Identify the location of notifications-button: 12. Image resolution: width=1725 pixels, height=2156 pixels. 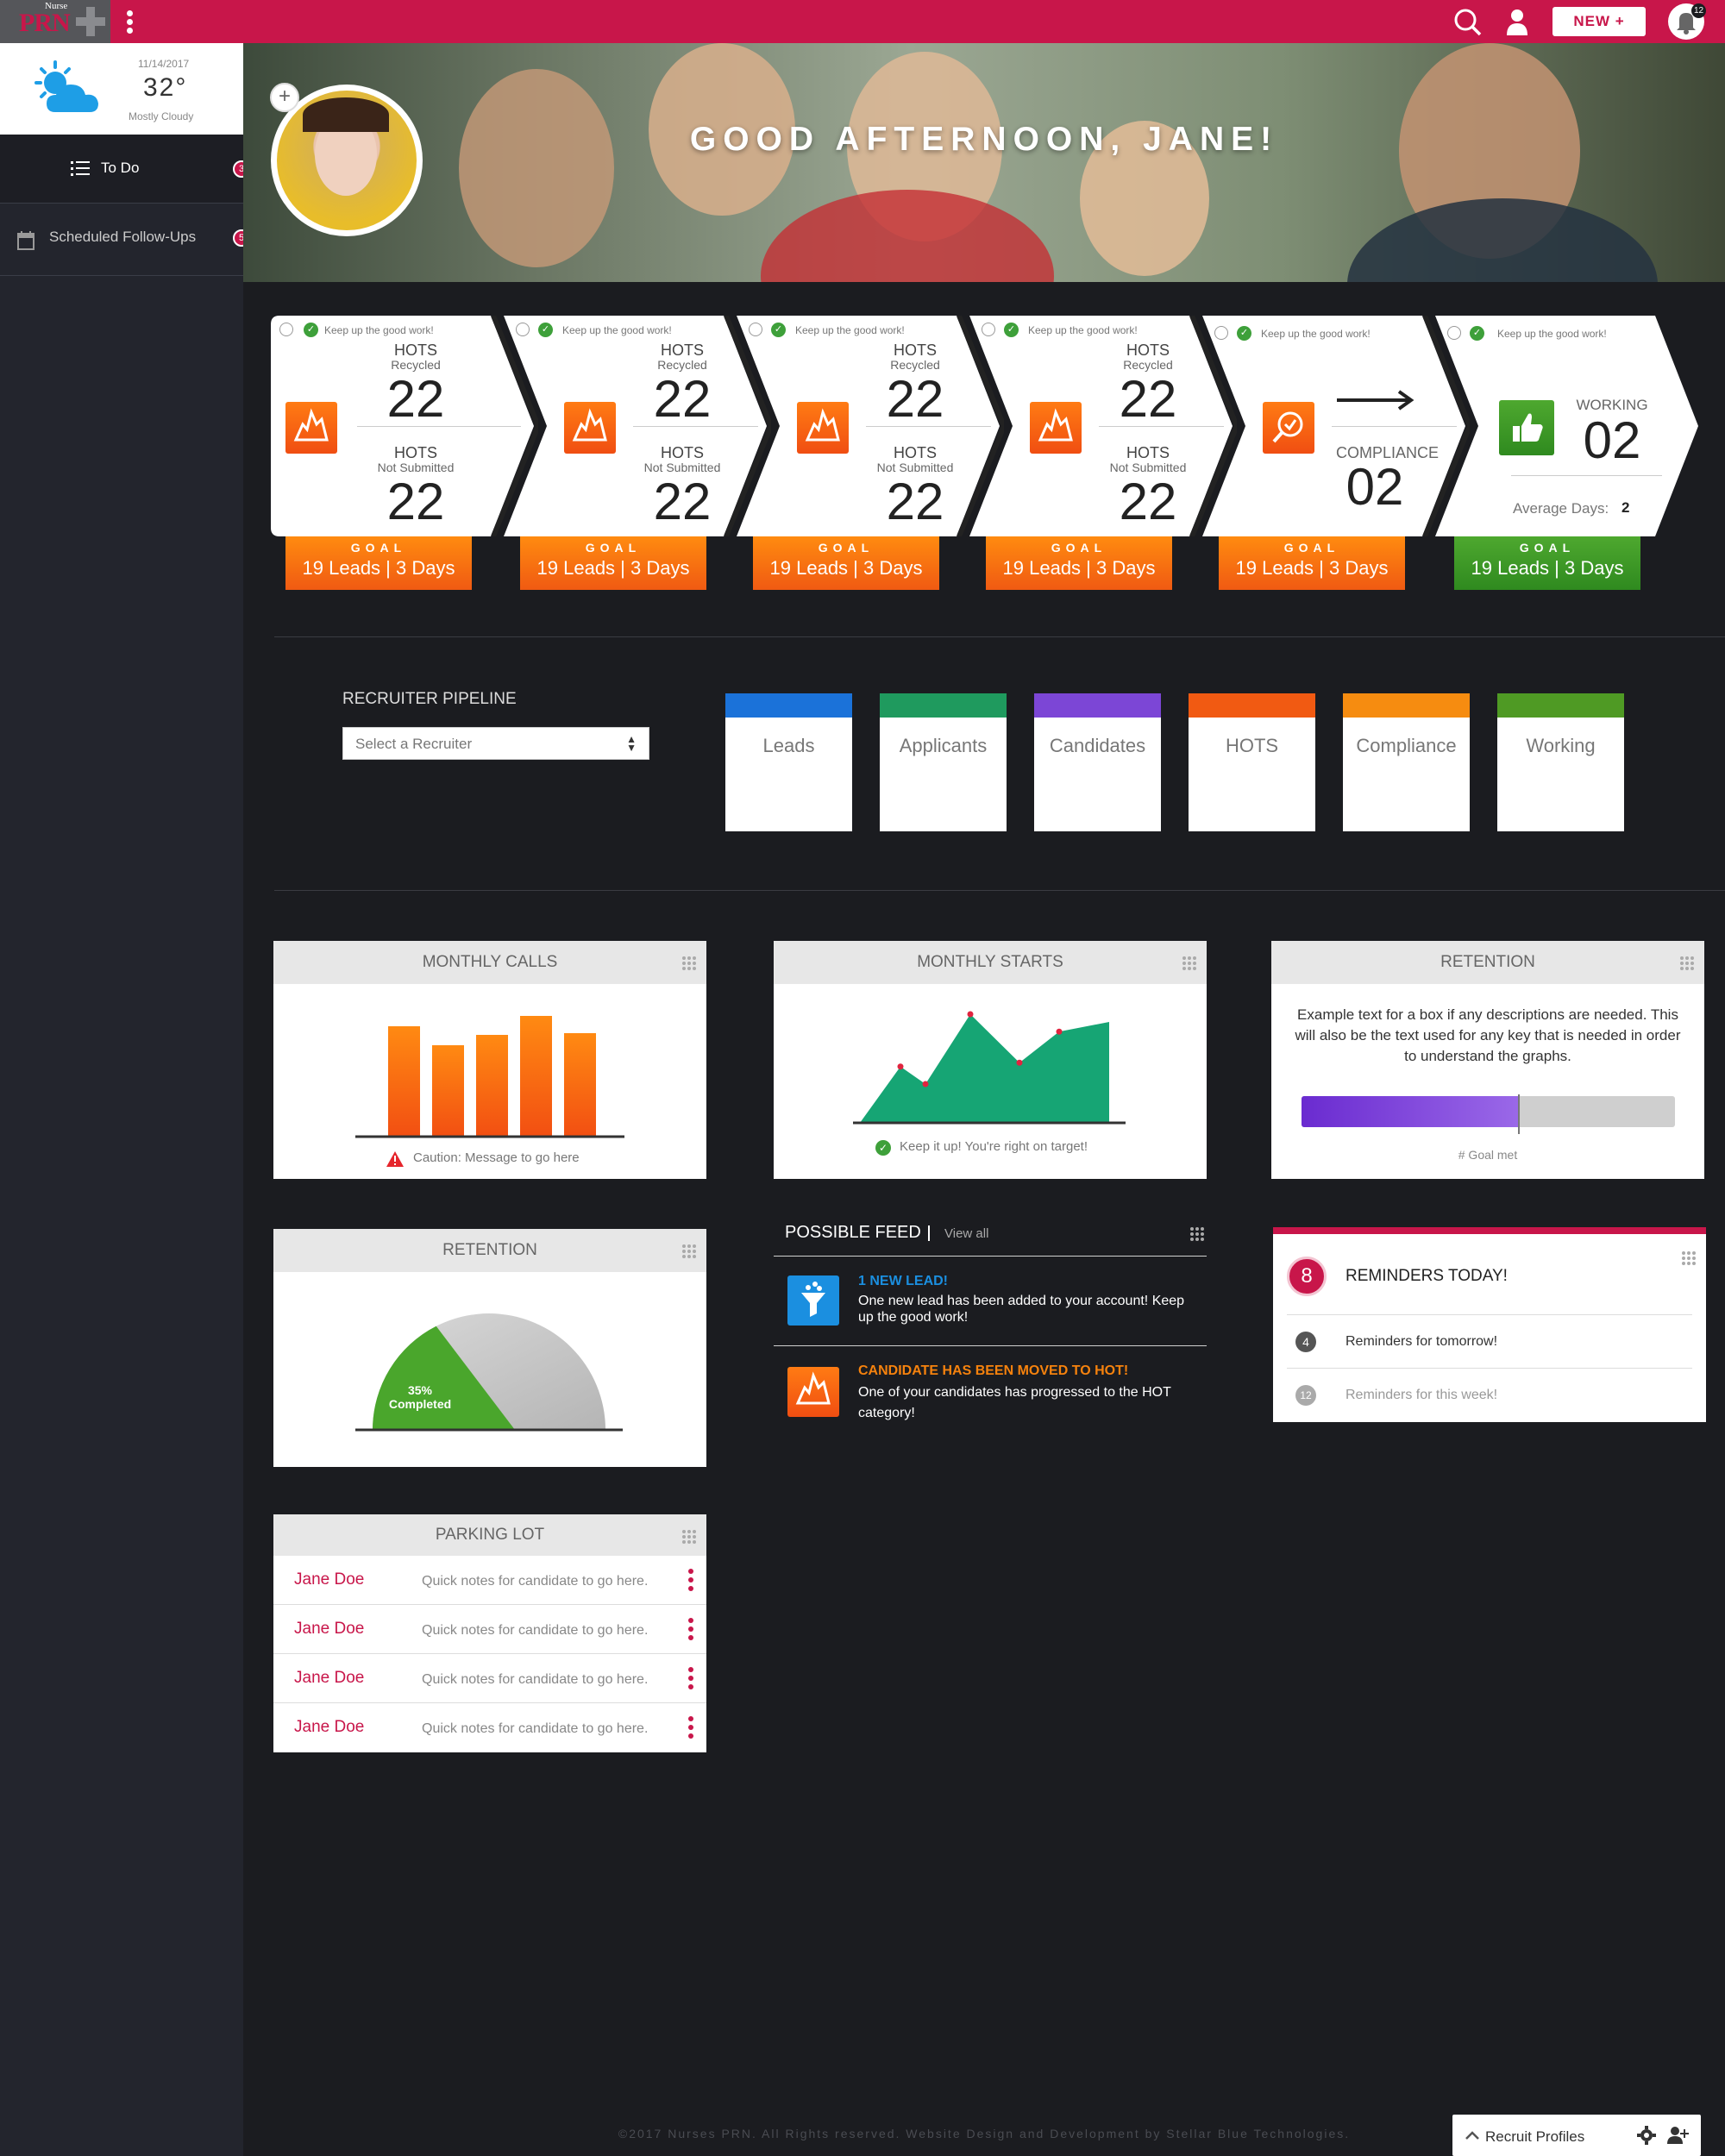
(1687, 21).